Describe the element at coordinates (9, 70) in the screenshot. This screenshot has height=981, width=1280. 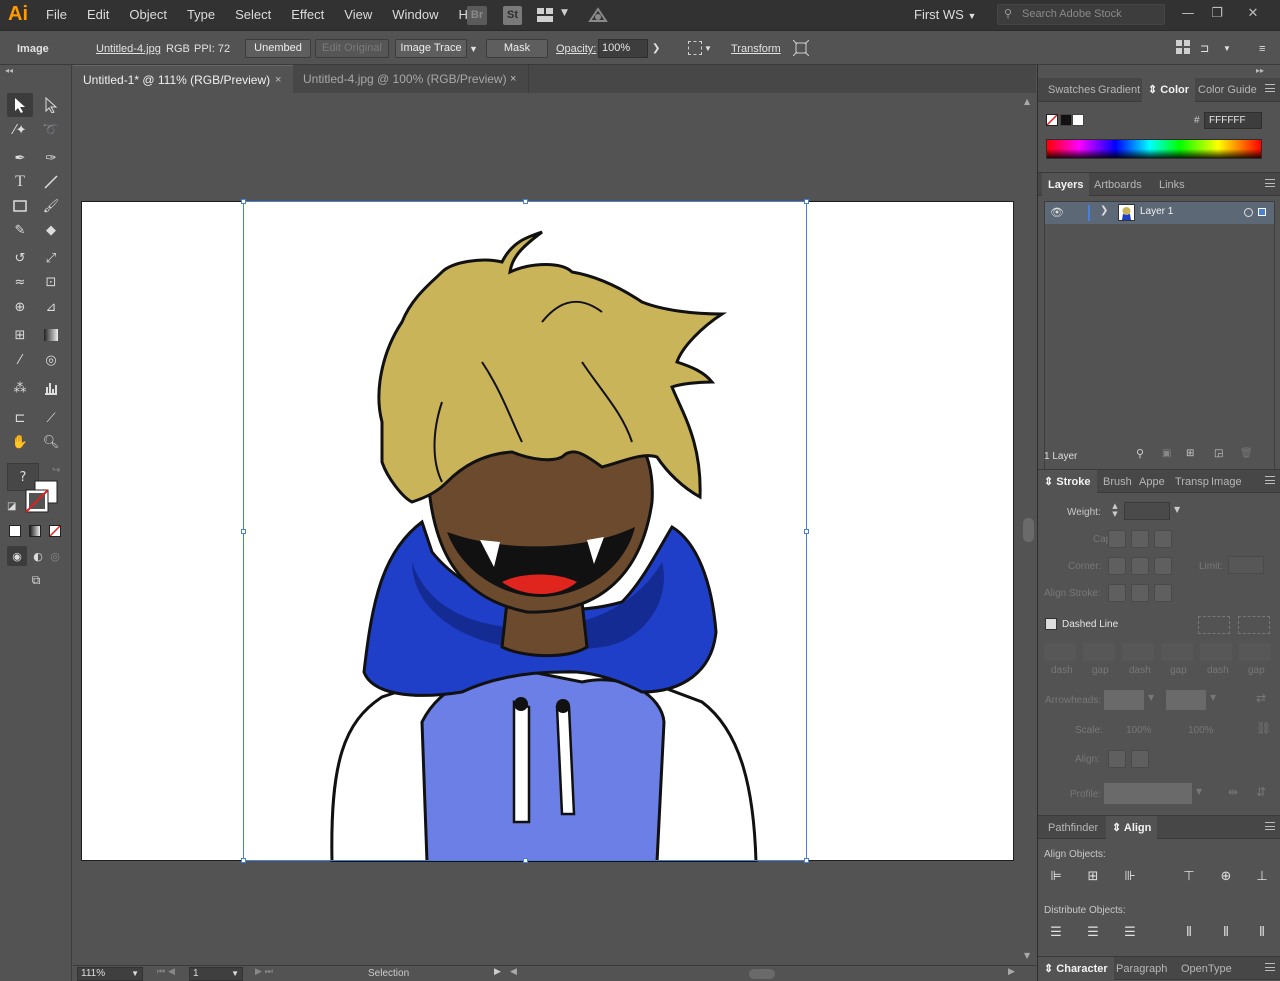
I see `collapse-toolbox-icon: ◂◂` at that location.